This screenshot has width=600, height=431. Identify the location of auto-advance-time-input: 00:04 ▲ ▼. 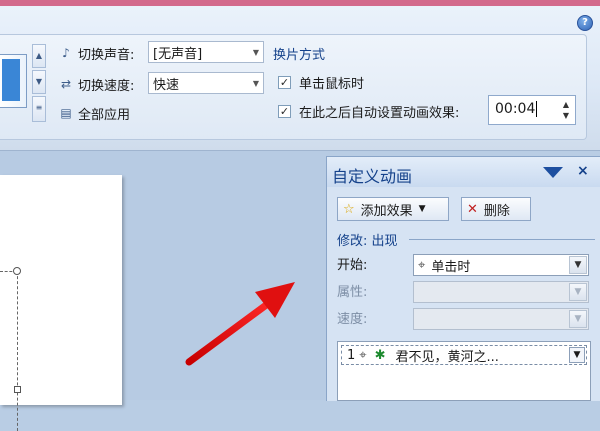
(532, 110).